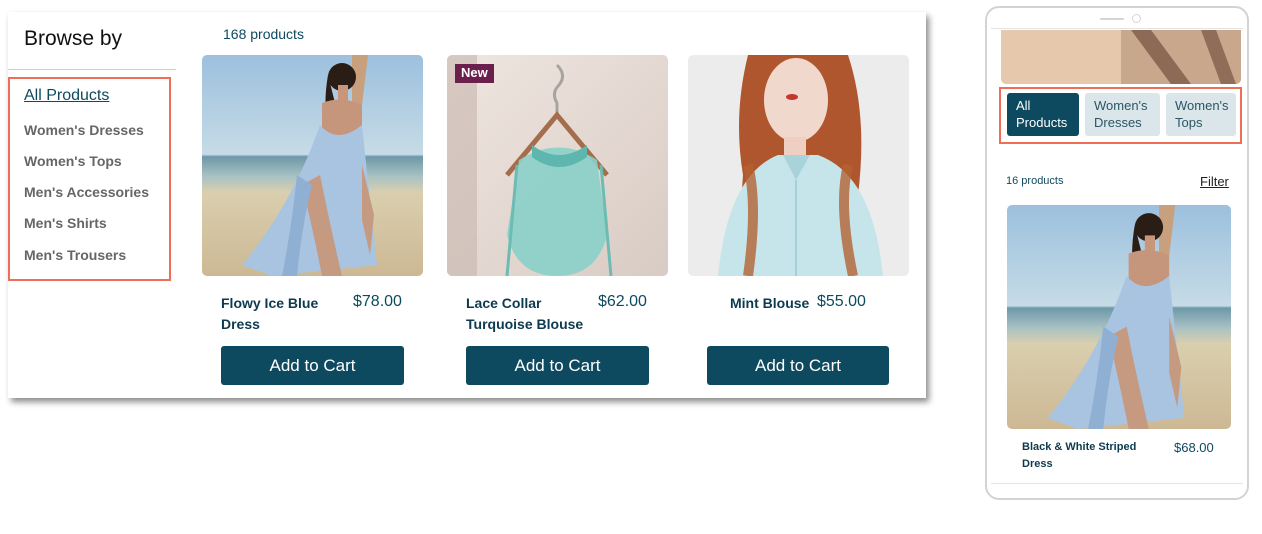 The image size is (1262, 534). What do you see at coordinates (1117, 483) in the screenshot?
I see `phone-screen-bottom` at bounding box center [1117, 483].